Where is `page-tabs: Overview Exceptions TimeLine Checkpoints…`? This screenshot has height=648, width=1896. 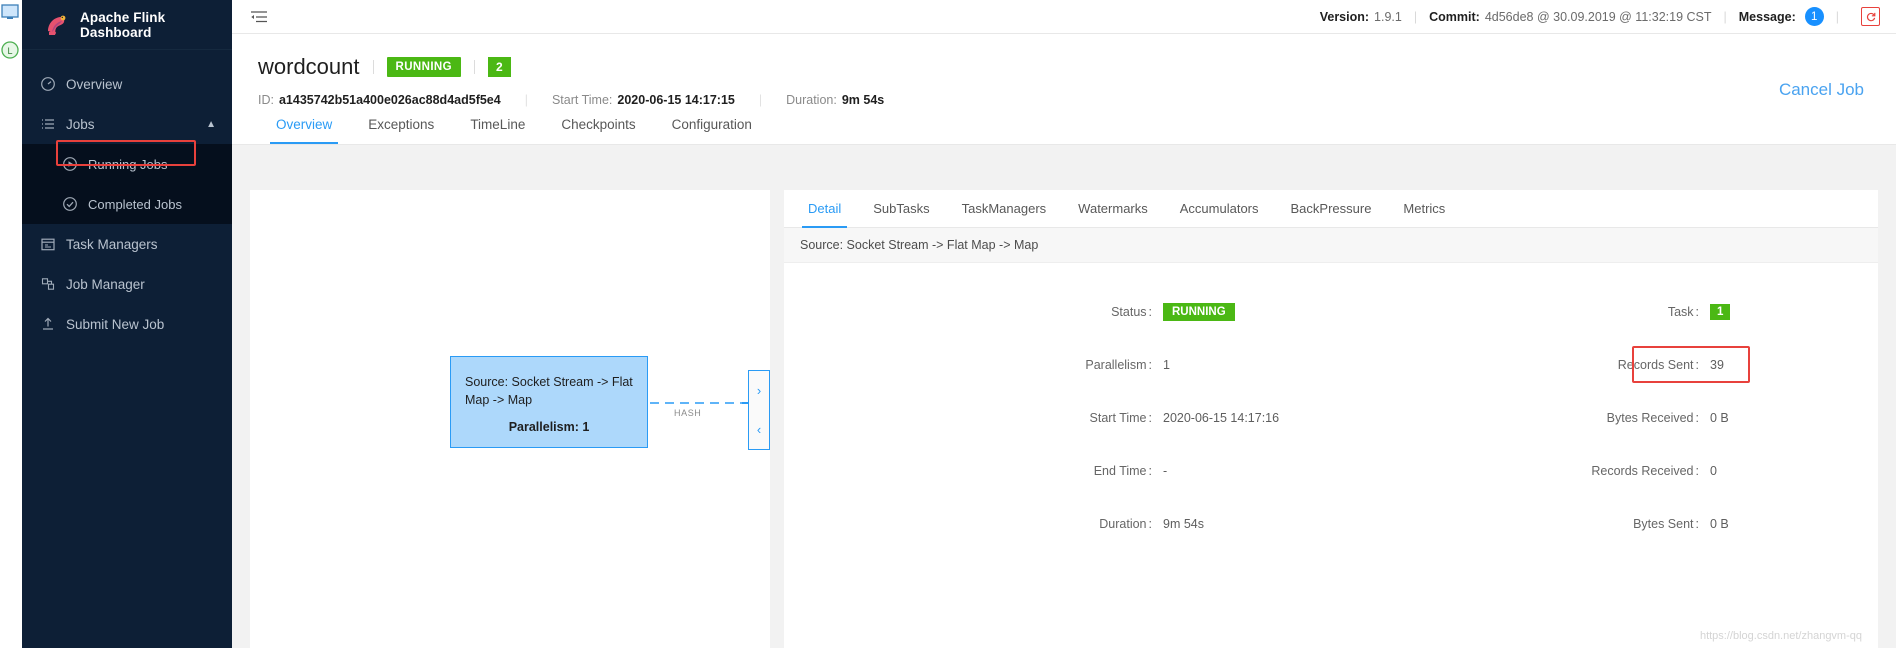 page-tabs: Overview Exceptions TimeLine Checkpoints… is located at coordinates (1064, 126).